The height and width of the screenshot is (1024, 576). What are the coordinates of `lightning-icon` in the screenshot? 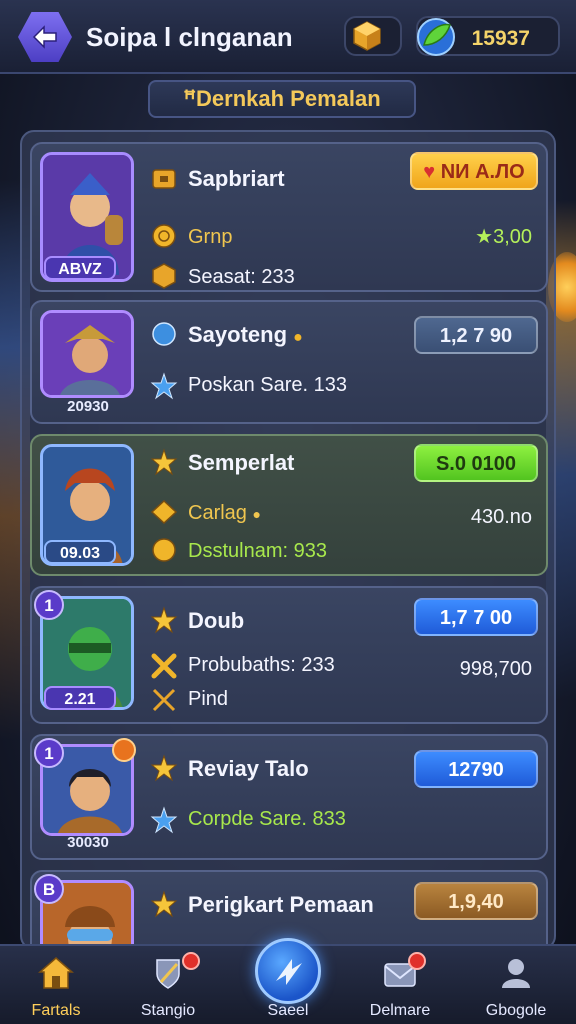 It's located at (289, 972).